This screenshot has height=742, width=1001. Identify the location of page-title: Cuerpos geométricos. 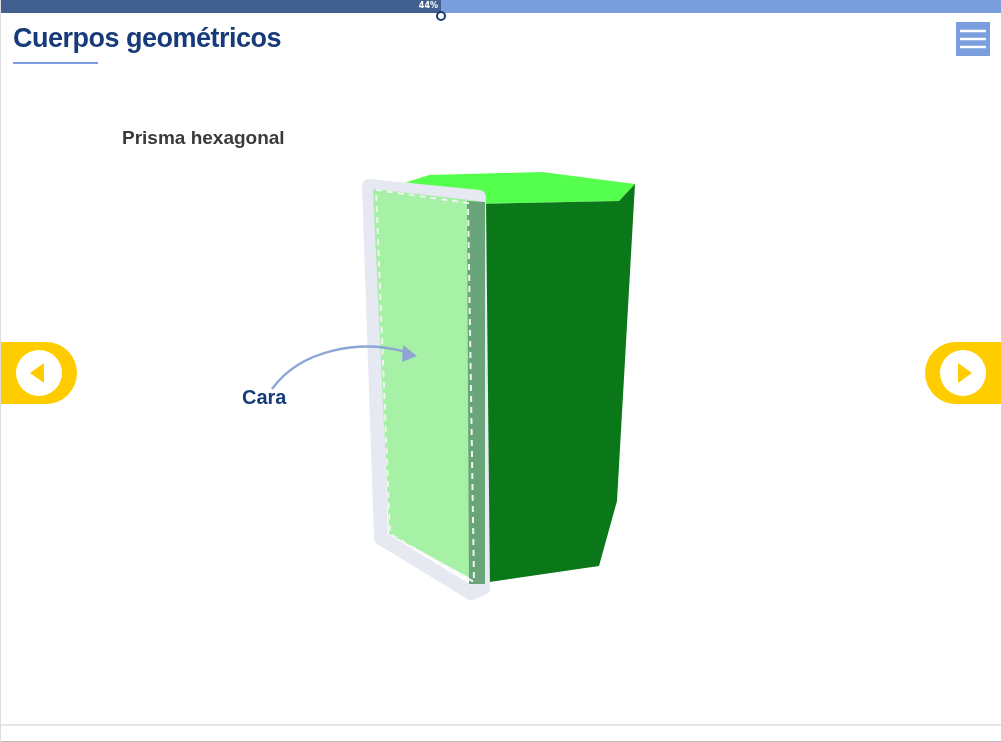
(147, 38).